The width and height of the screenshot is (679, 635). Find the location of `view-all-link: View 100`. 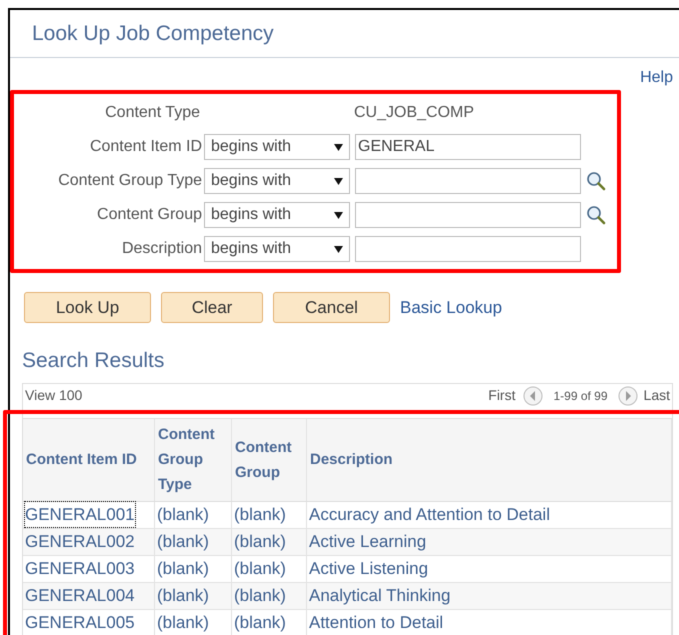

view-all-link: View 100 is located at coordinates (53, 395).